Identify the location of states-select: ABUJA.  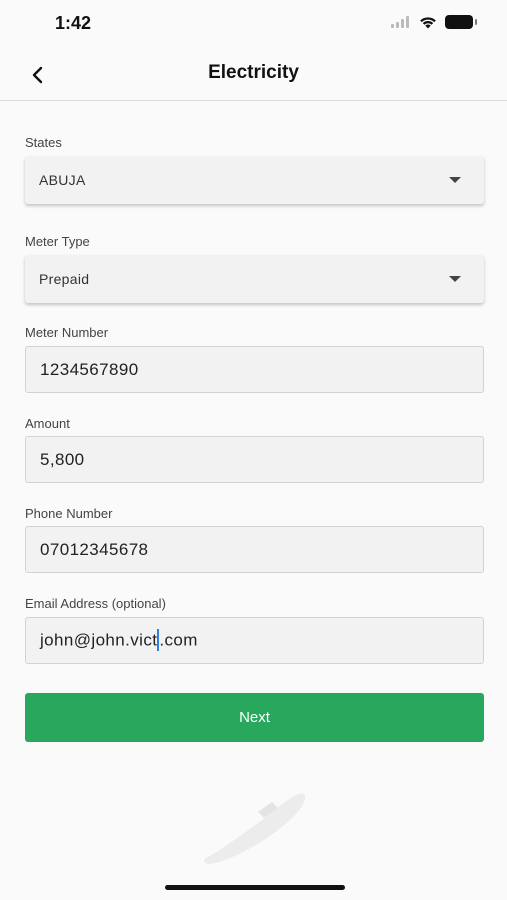
(254, 180).